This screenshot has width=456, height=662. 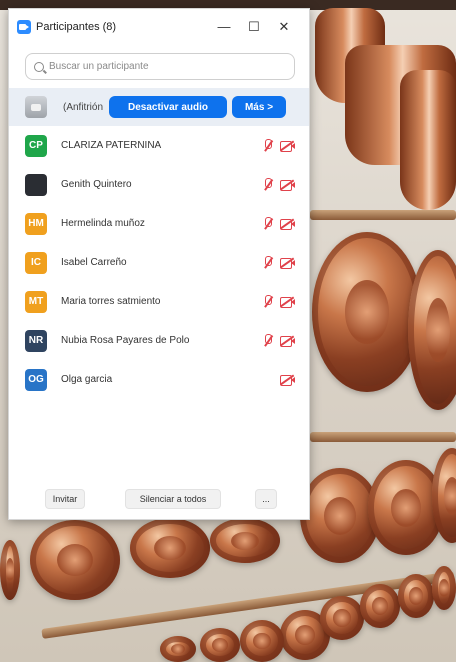 I want to click on list-item: CP CLARIZA PATERNINA, so click(x=159, y=145).